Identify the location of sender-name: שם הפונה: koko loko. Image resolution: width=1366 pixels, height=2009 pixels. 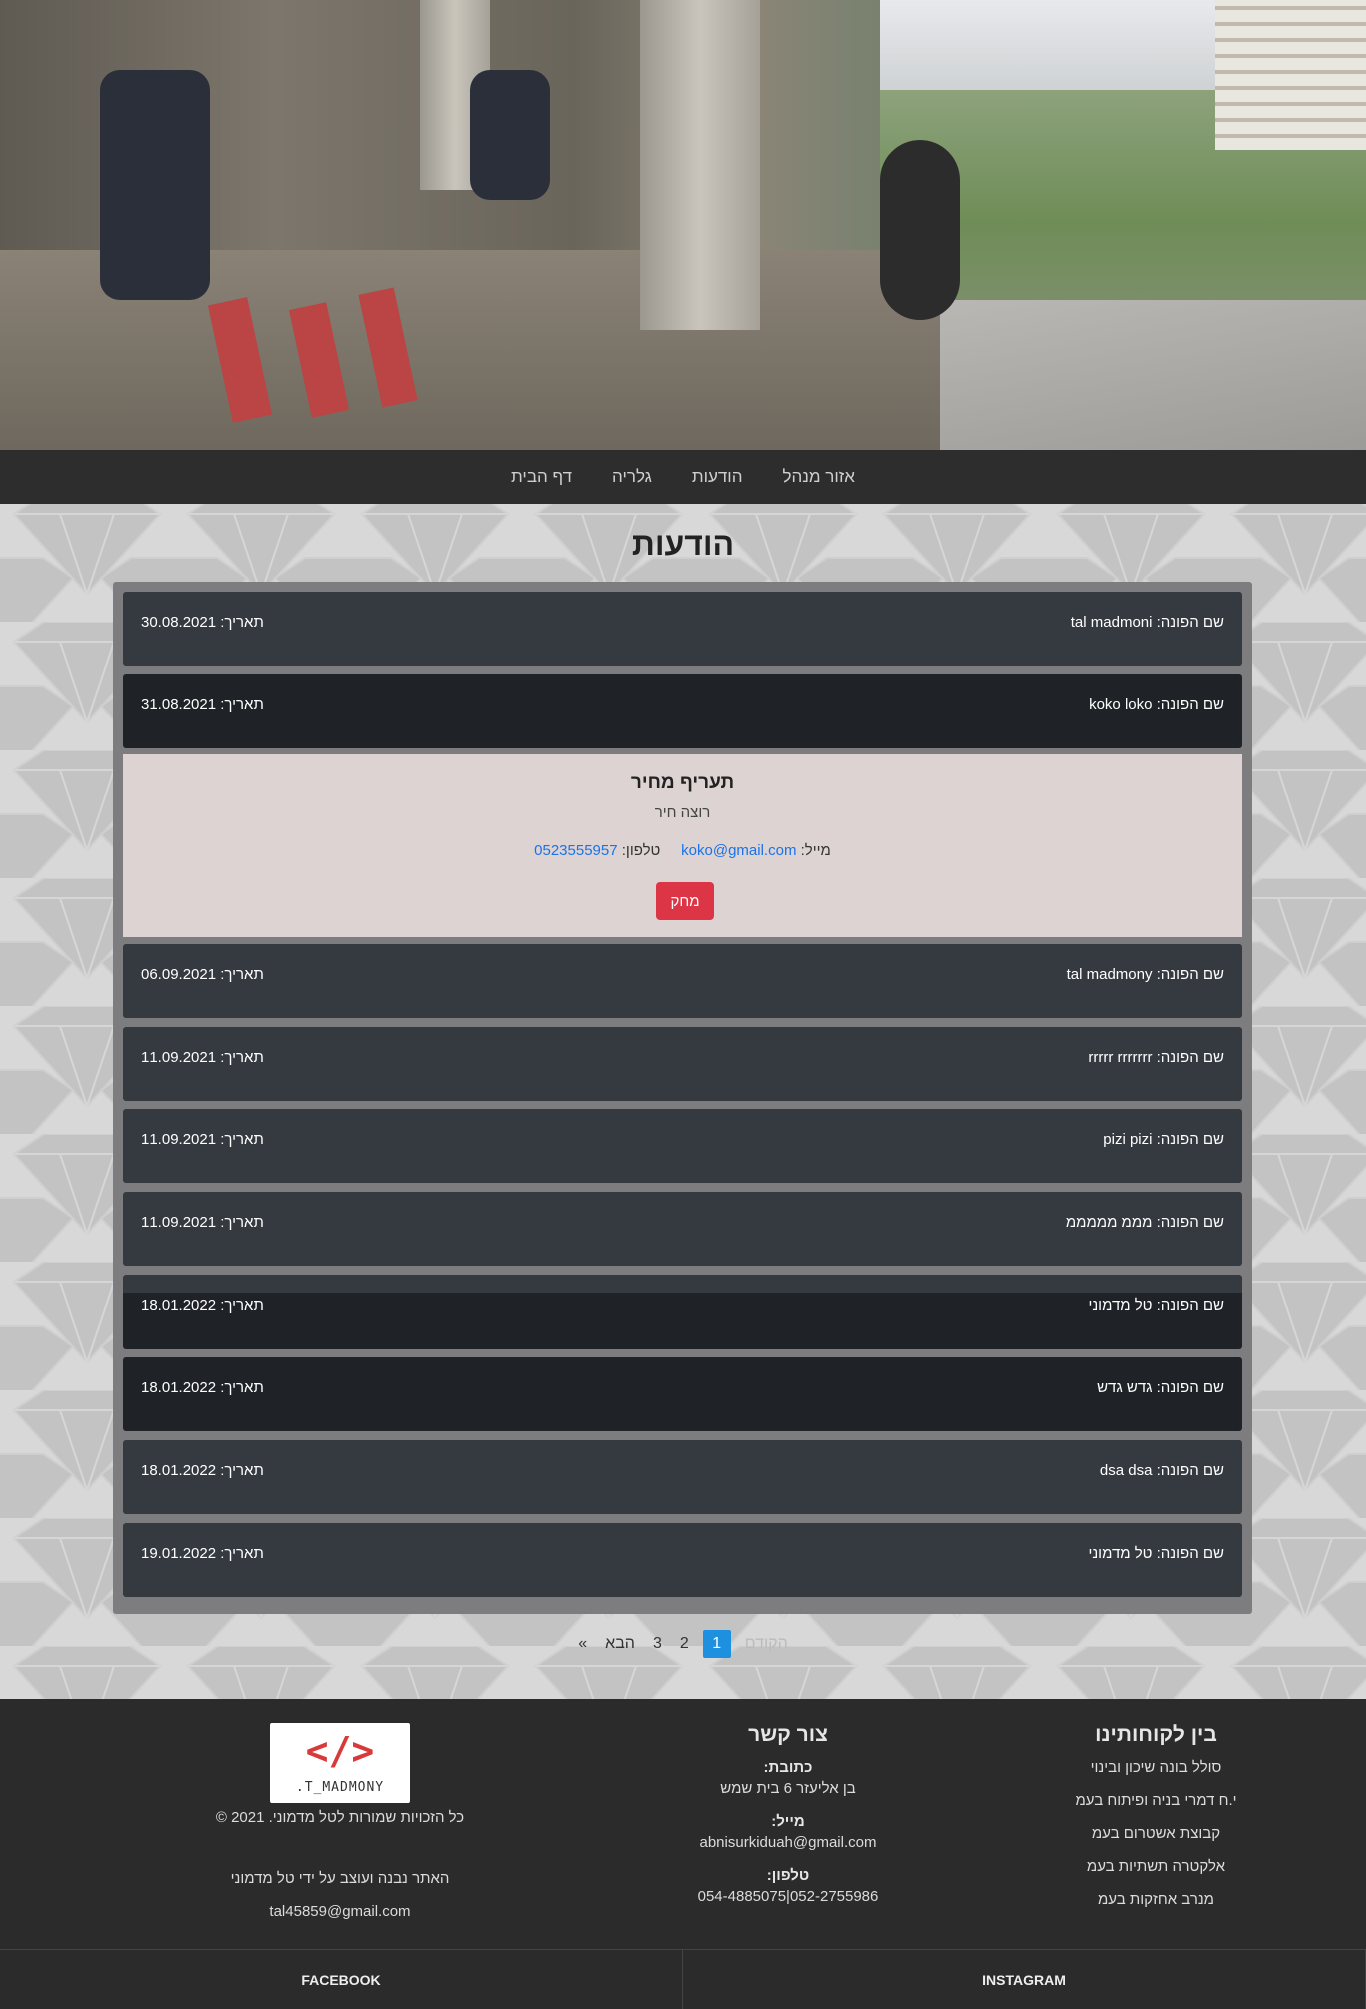
(1156, 704).